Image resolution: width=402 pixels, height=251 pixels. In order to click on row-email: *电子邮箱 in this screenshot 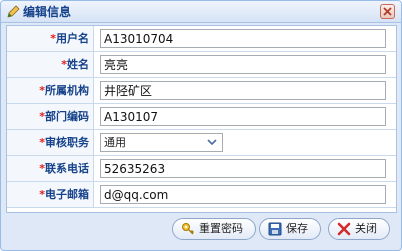, I will do `click(201, 195)`.